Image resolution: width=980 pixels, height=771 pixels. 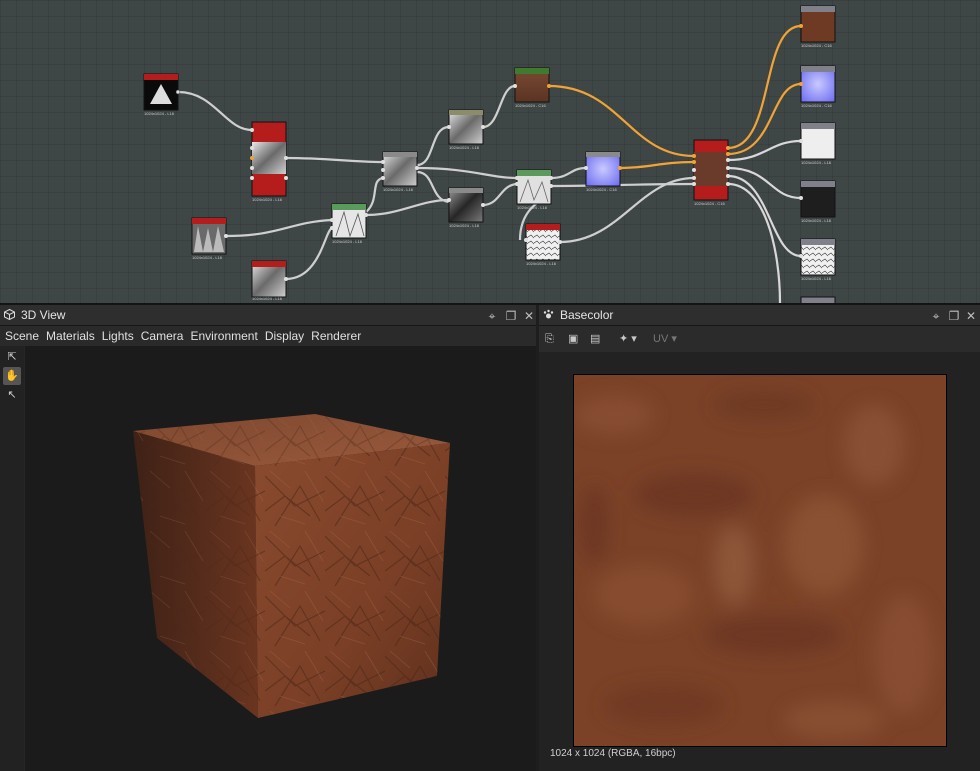 I want to click on panel-title: 3D View, so click(x=43, y=315).